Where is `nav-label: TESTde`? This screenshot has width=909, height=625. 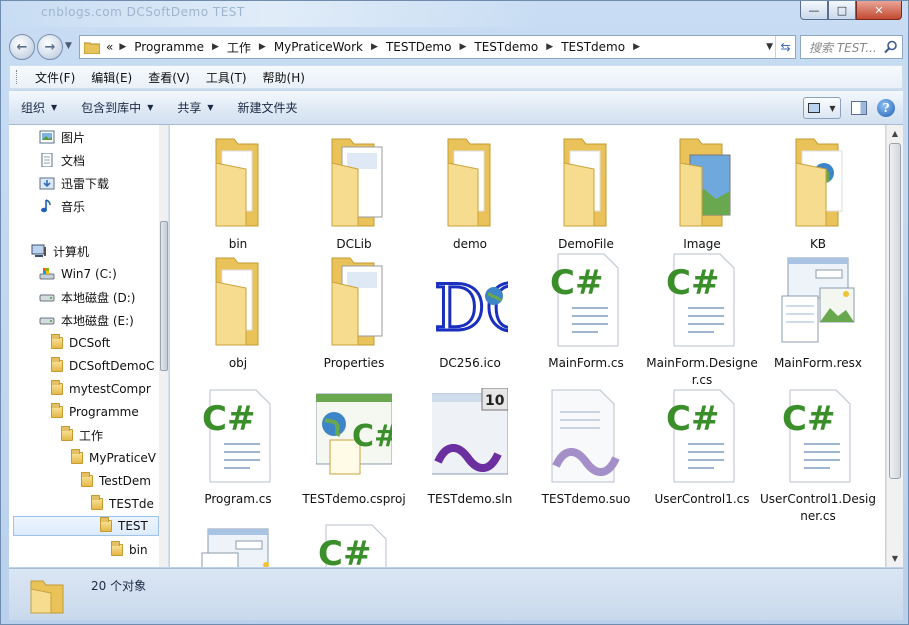 nav-label: TESTde is located at coordinates (131, 504).